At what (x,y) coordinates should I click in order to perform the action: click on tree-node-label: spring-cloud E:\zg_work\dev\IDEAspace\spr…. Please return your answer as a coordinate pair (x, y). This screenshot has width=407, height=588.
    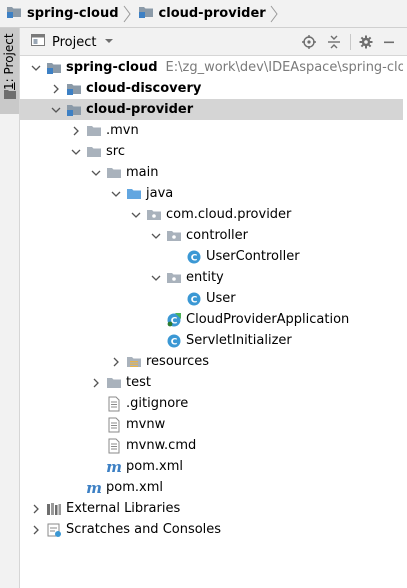
    Looking at the image, I should click on (236, 67).